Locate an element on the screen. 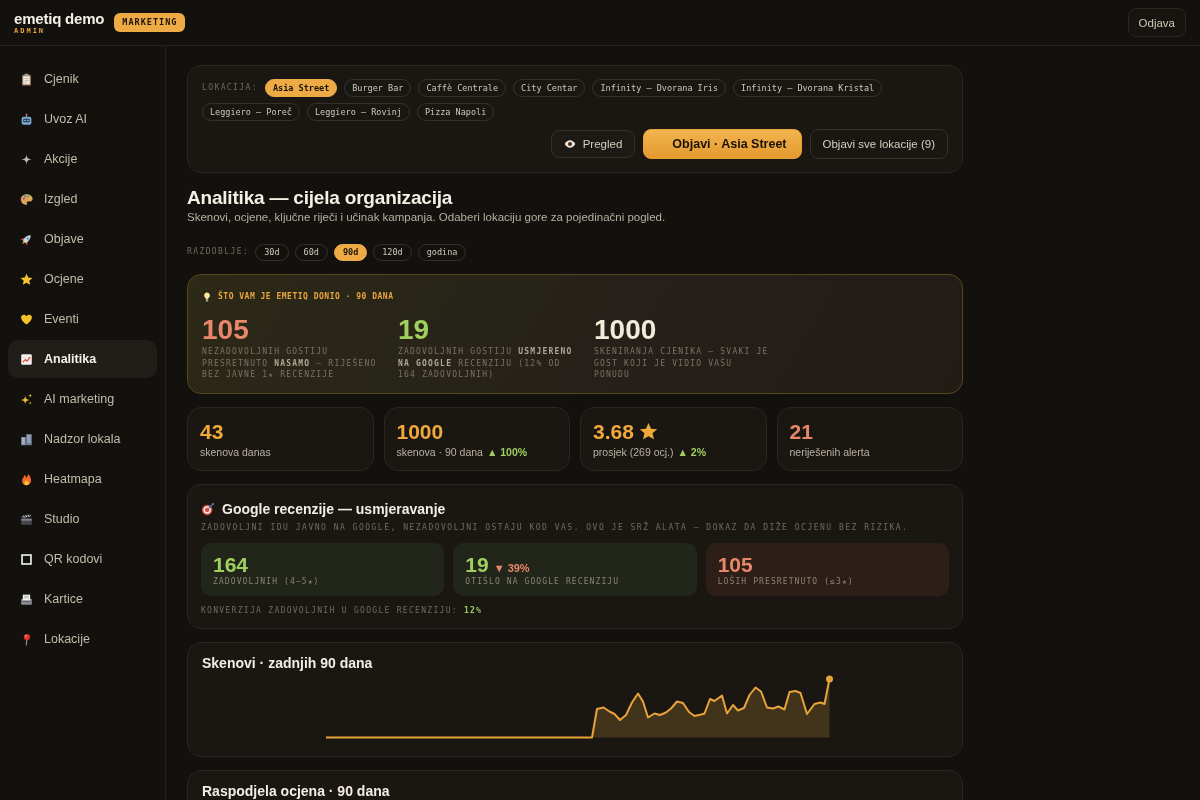  trend-delta: ▼ 39% is located at coordinates (511, 567).